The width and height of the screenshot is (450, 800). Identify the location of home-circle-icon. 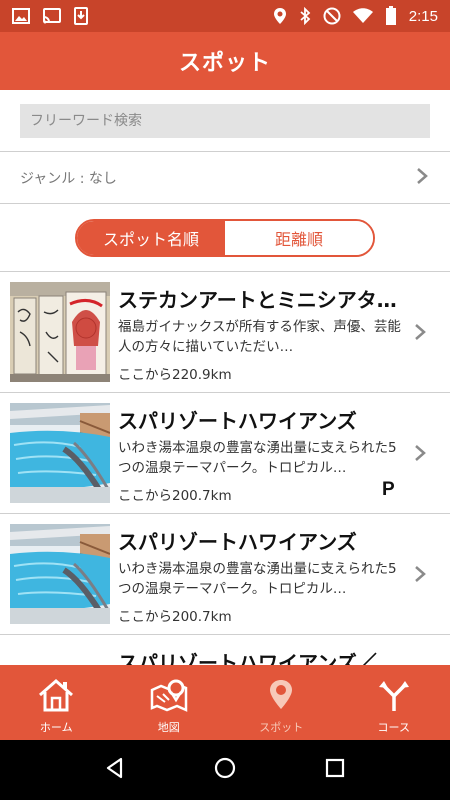
(225, 770).